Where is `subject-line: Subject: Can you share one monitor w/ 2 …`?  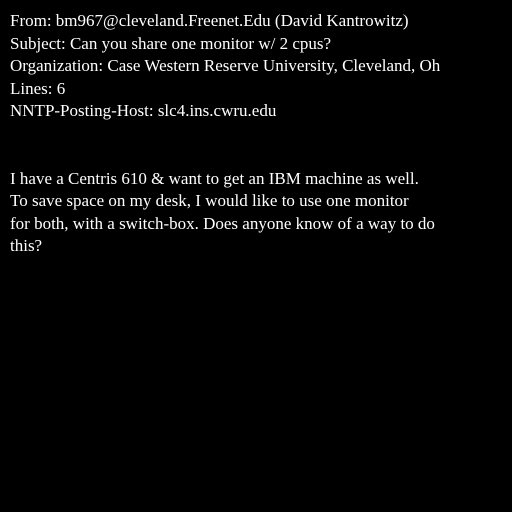
subject-line: Subject: Can you share one monitor w/ 2 … is located at coordinates (171, 43).